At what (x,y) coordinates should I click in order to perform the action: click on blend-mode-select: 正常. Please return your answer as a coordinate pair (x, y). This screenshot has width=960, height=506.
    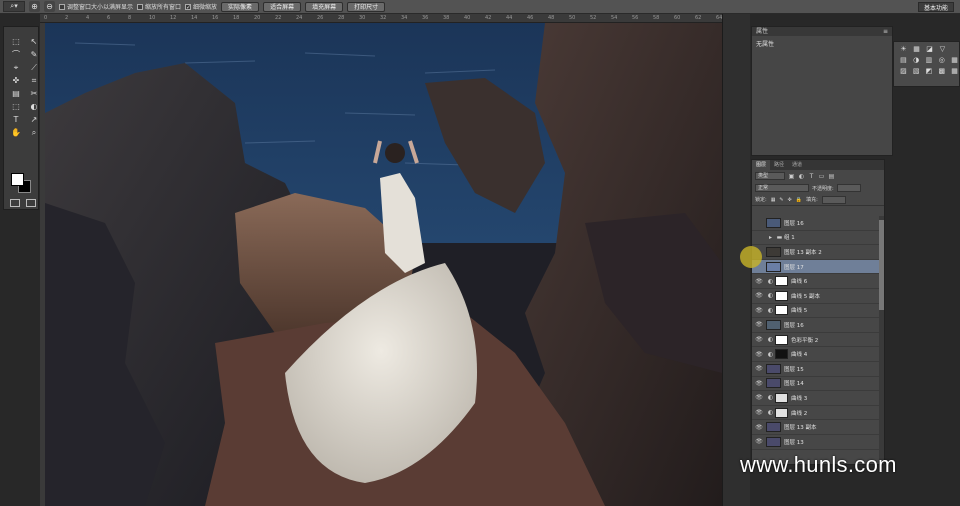
    Looking at the image, I should click on (782, 188).